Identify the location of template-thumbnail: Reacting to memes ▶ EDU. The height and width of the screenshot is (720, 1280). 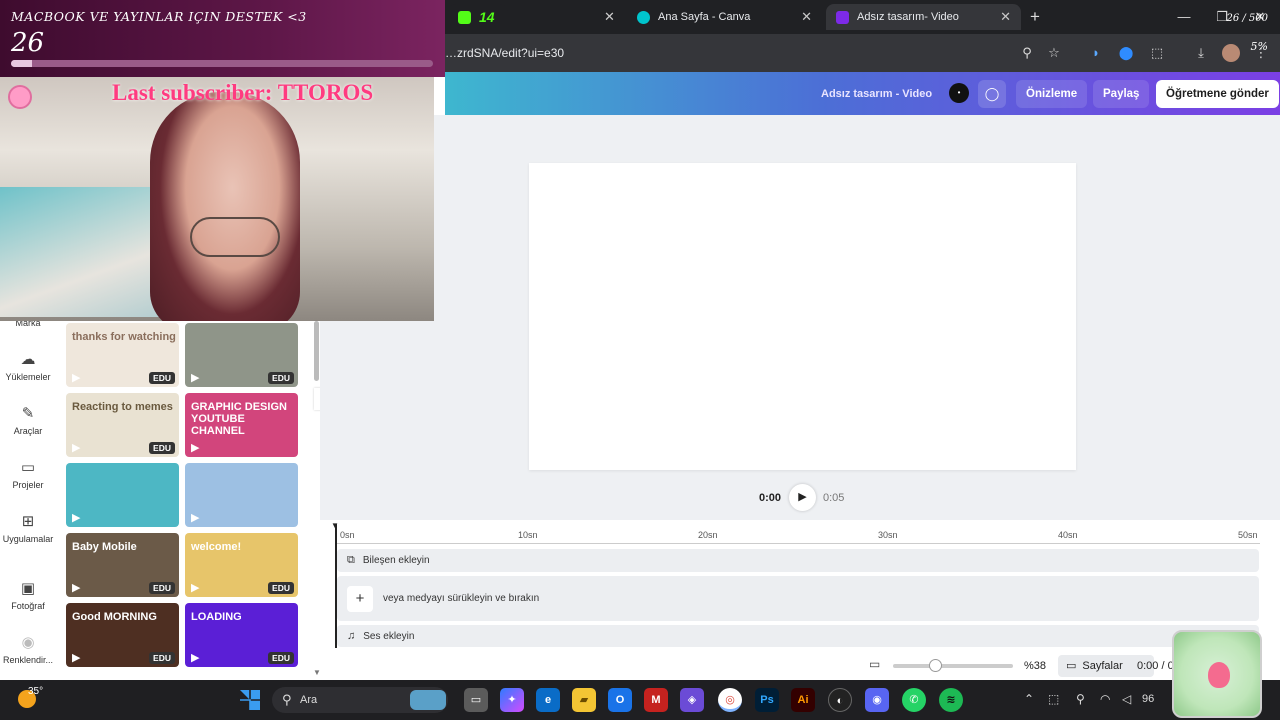
(122, 425).